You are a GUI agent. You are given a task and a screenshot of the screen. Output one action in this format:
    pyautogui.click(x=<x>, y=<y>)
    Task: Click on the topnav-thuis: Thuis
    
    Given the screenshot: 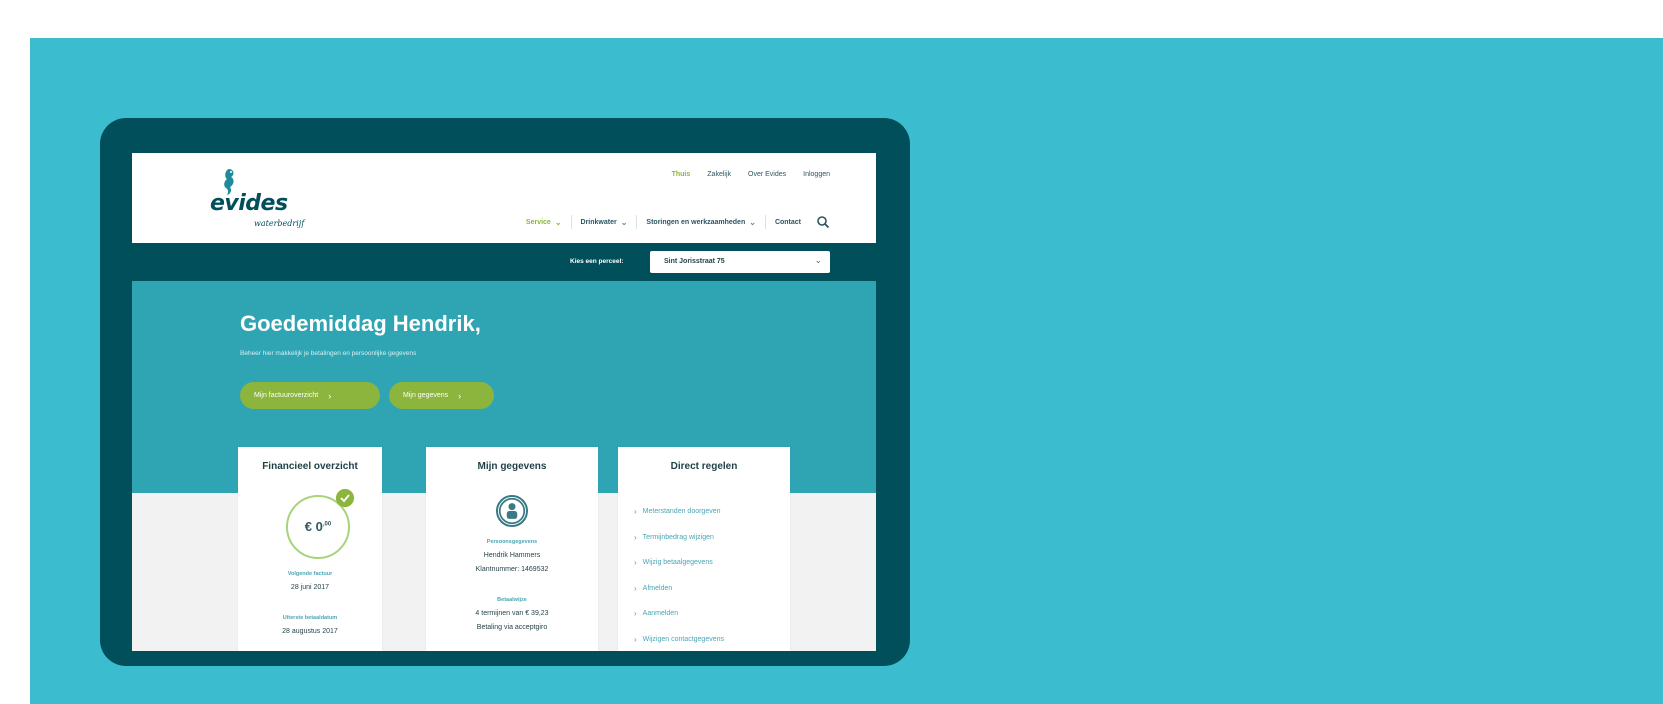 What is the action you would take?
    pyautogui.click(x=681, y=174)
    